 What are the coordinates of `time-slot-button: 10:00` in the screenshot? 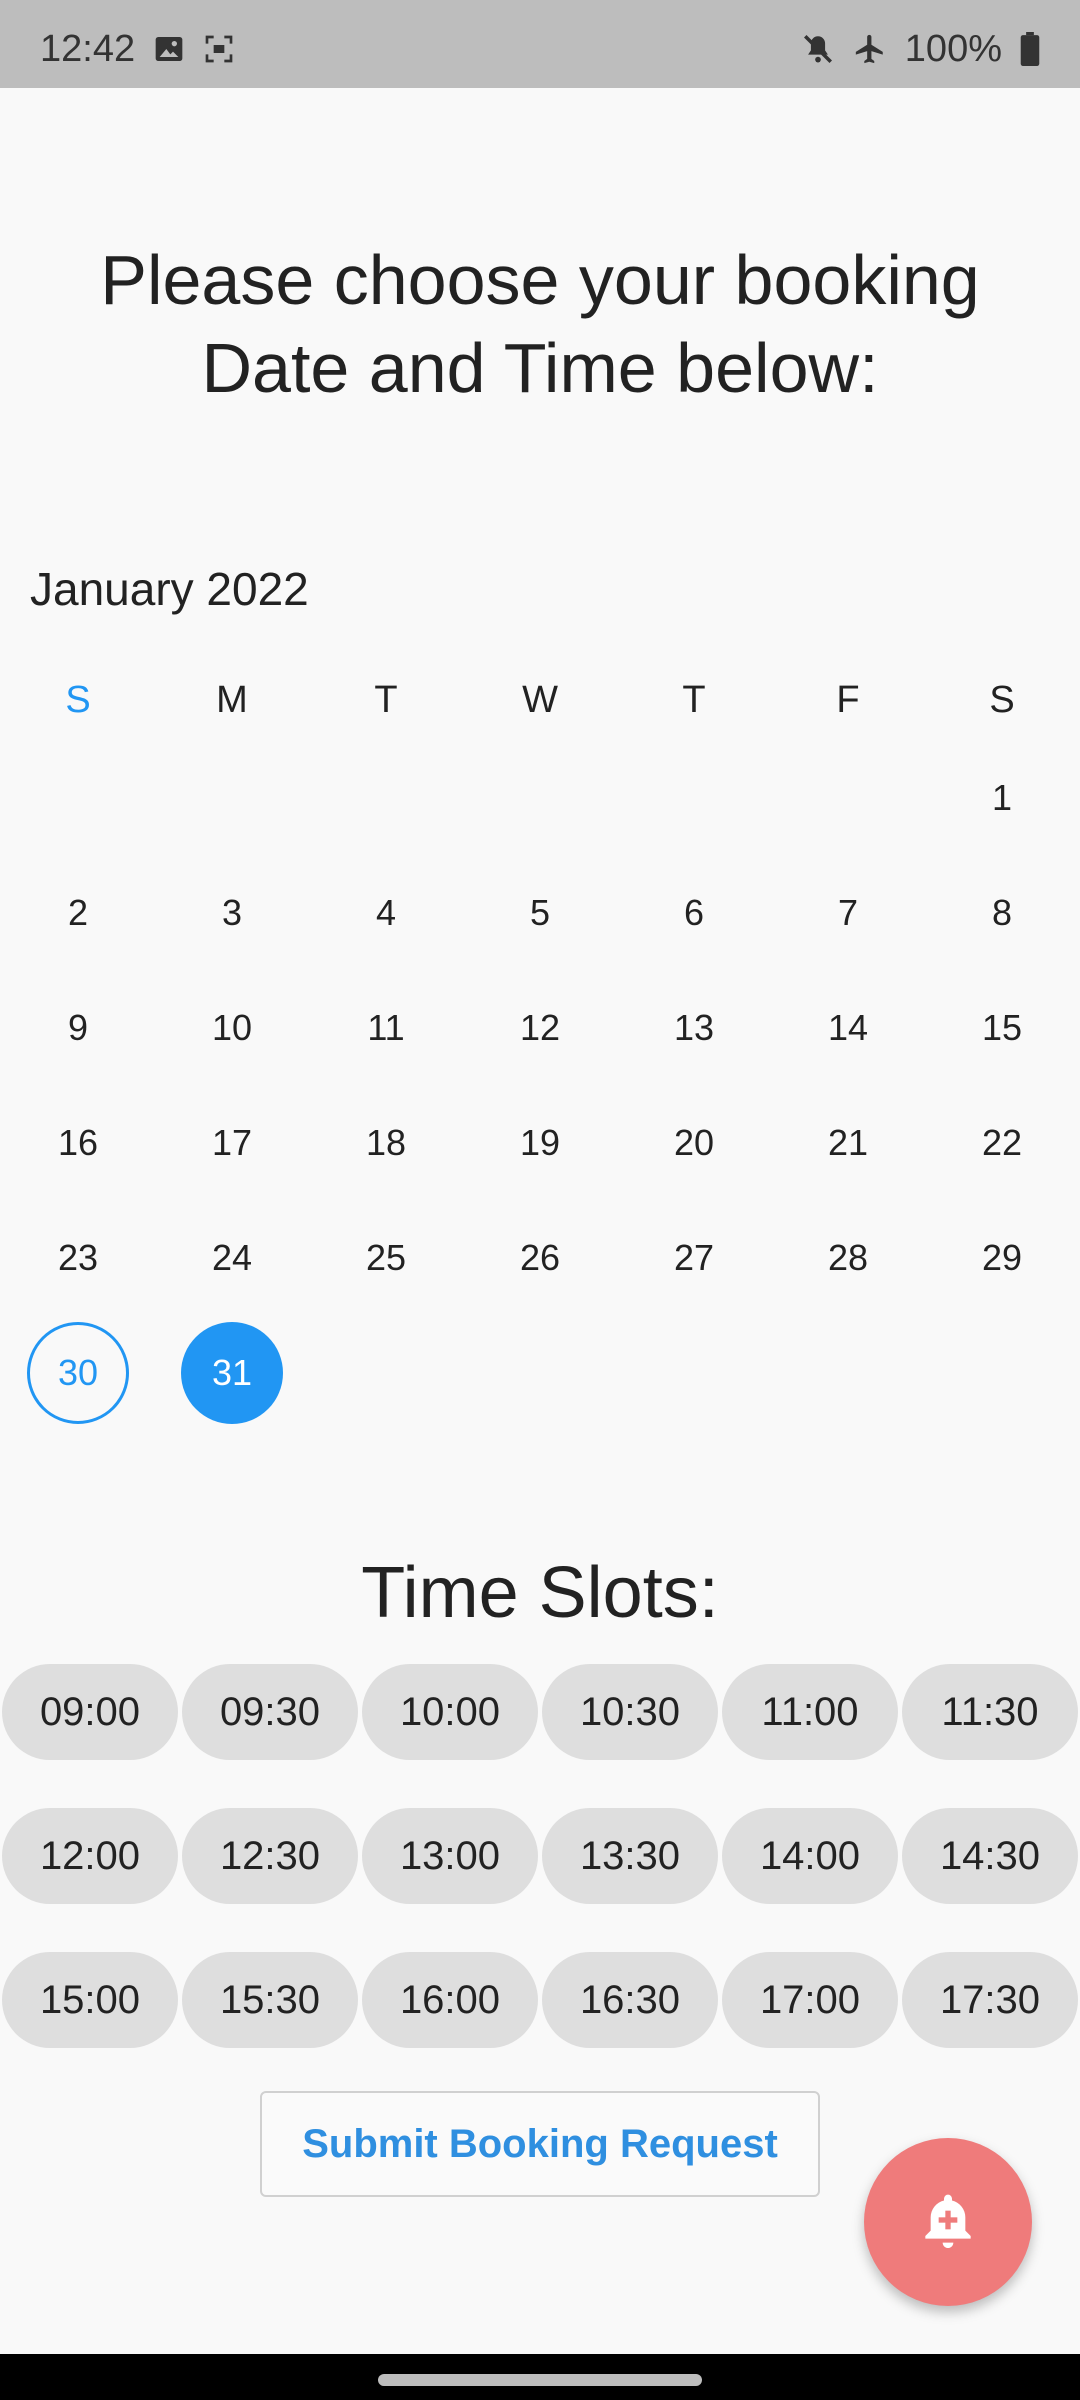 It's located at (450, 1712).